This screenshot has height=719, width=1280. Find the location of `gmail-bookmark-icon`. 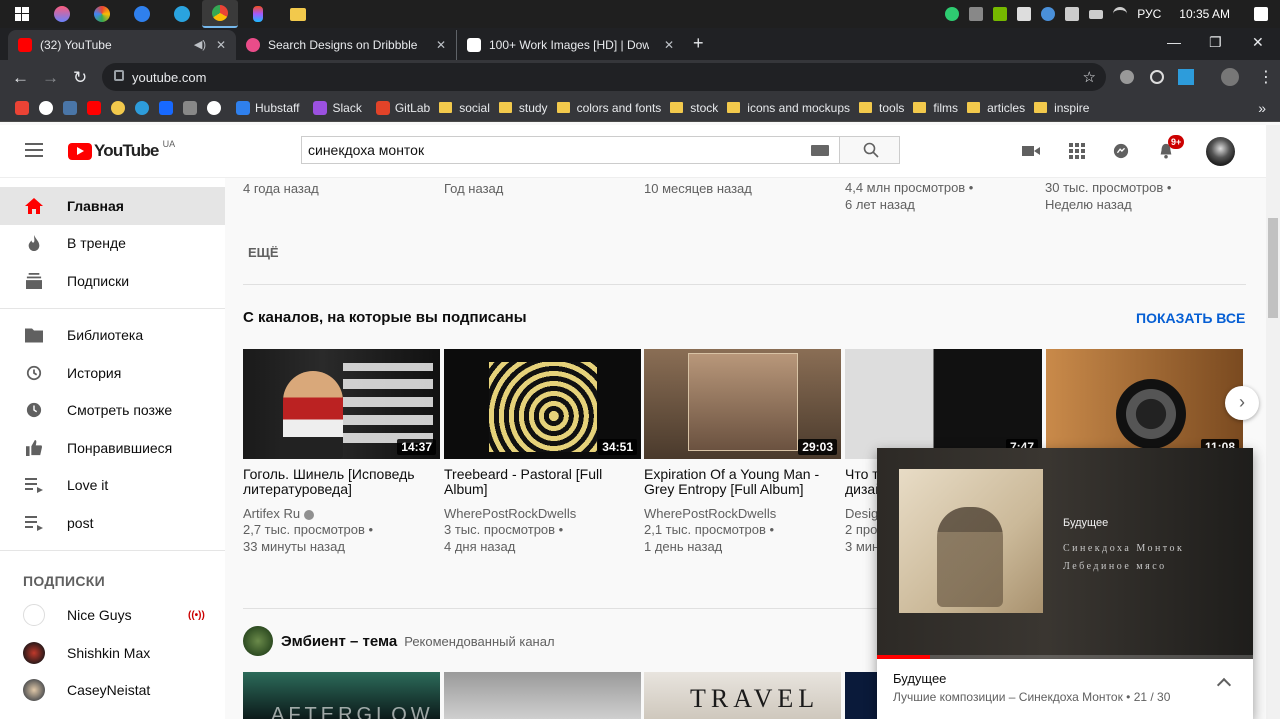

gmail-bookmark-icon is located at coordinates (22, 107).